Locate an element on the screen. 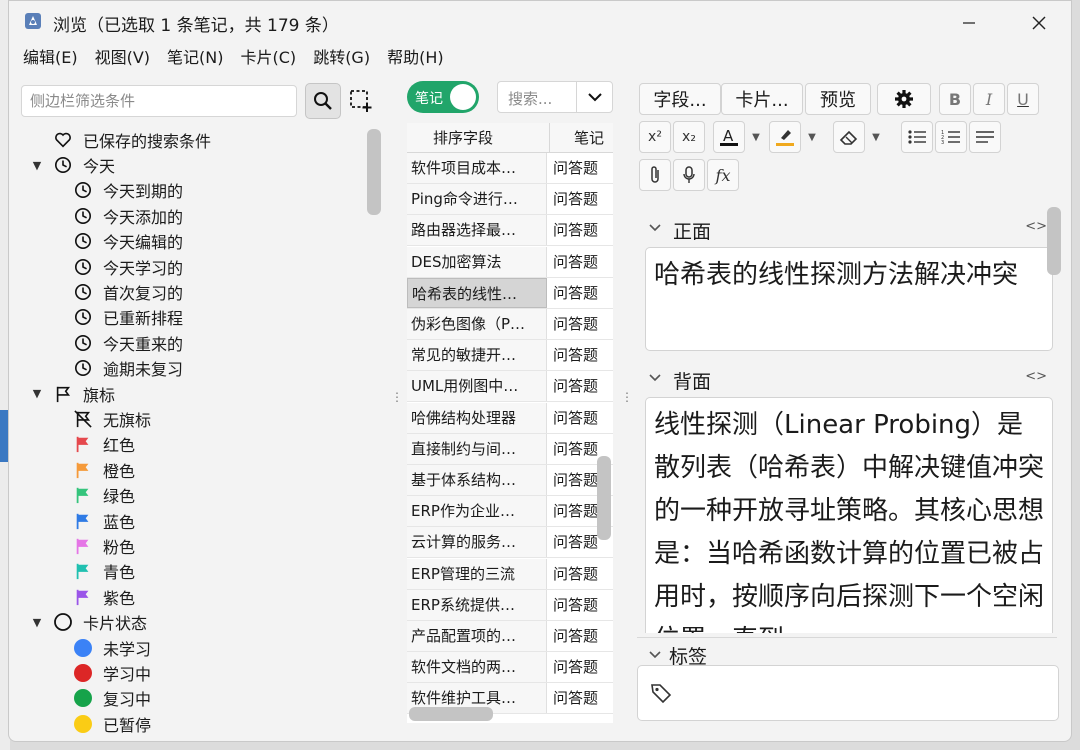 This screenshot has height=750, width=1080. list-vertical-scrollbar is located at coordinates (604, 498).